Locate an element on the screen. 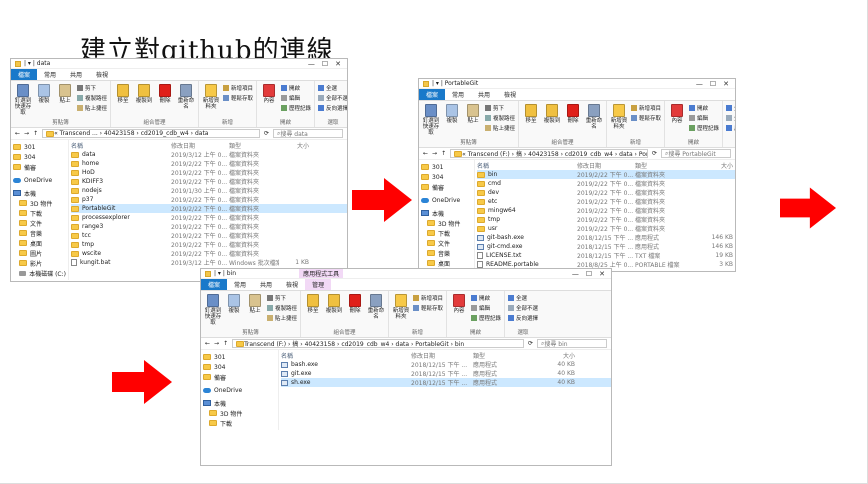  file-row: cmd 2019/2/22 下午 0... 檔案資料夾 is located at coordinates (606, 183).